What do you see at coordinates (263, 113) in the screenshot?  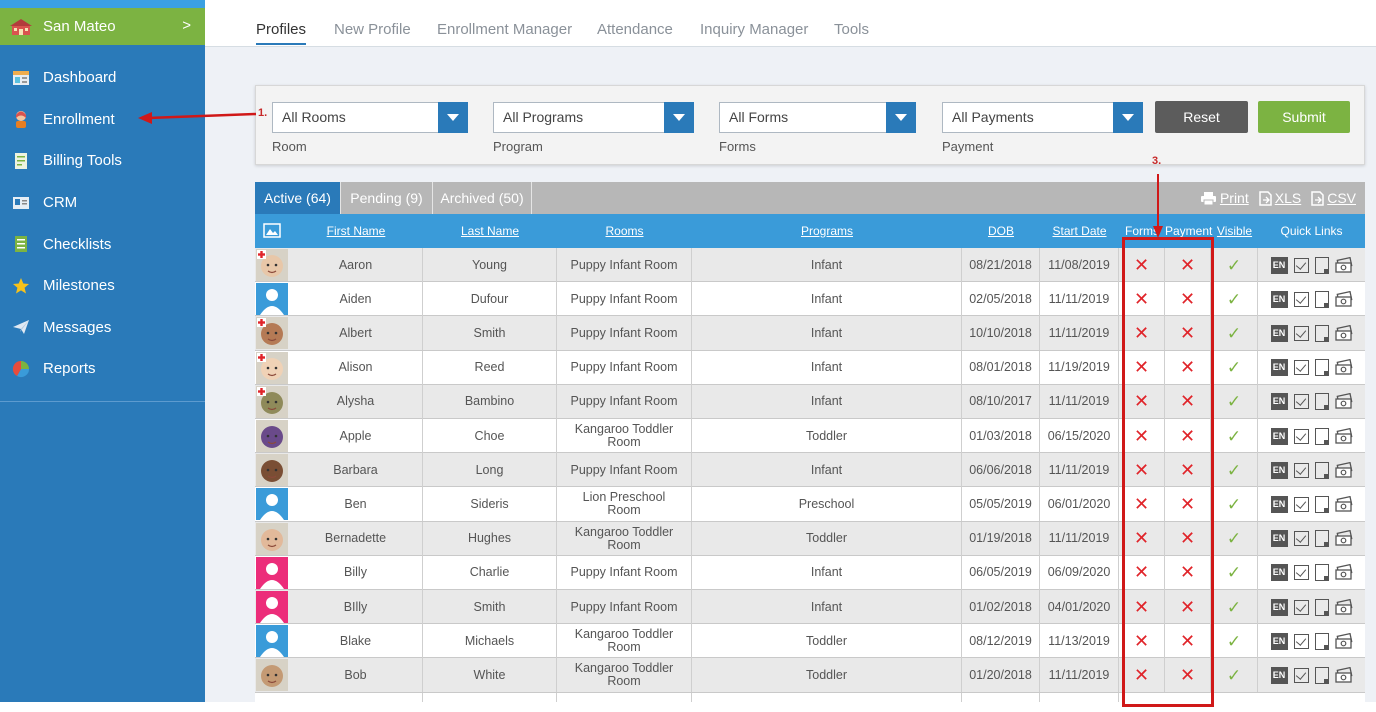 I see `annotation-step-1: 1.` at bounding box center [263, 113].